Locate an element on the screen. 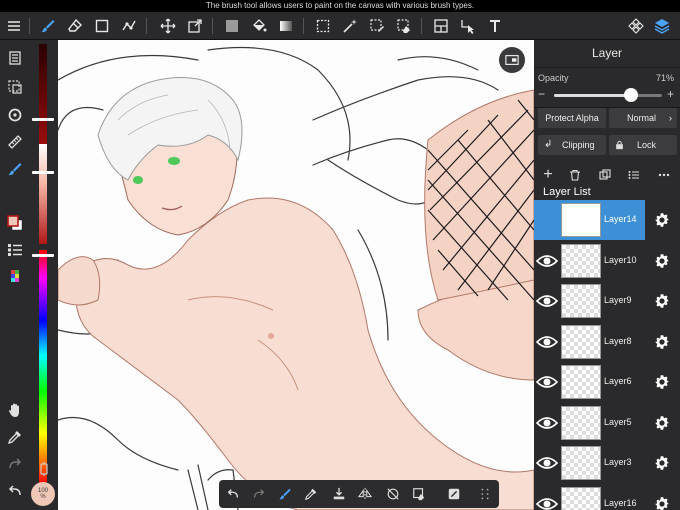 The image size is (680, 510). gradient-tool-icon is located at coordinates (286, 26).